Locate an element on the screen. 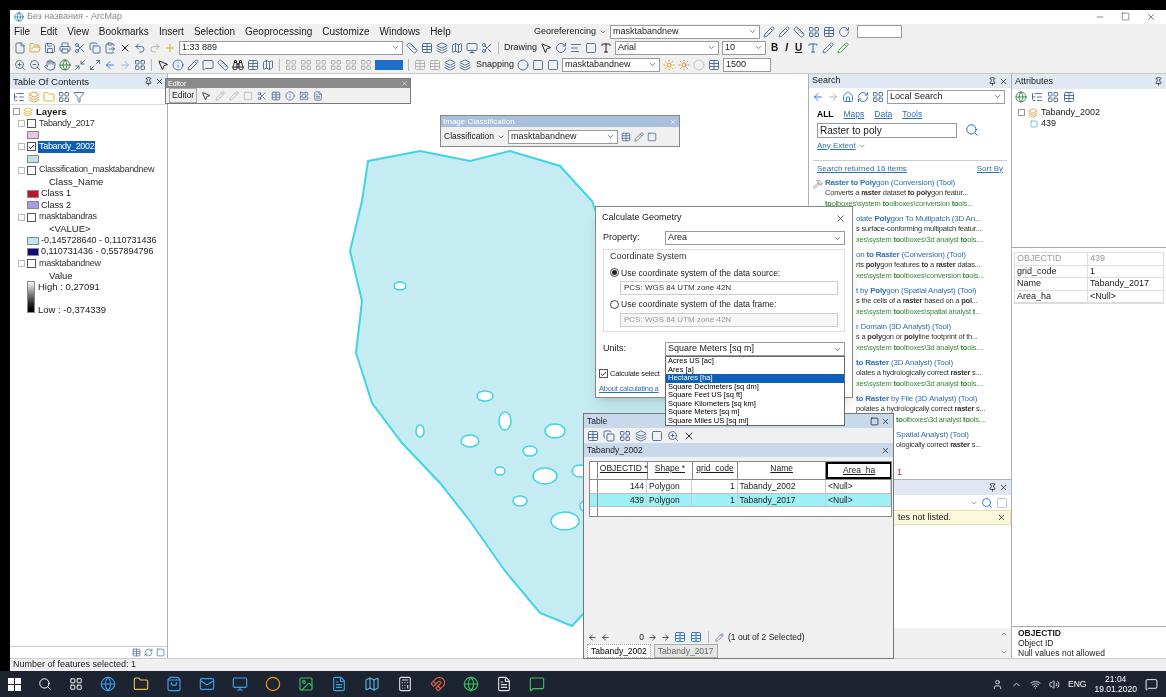  globe-icon is located at coordinates (1021, 97).